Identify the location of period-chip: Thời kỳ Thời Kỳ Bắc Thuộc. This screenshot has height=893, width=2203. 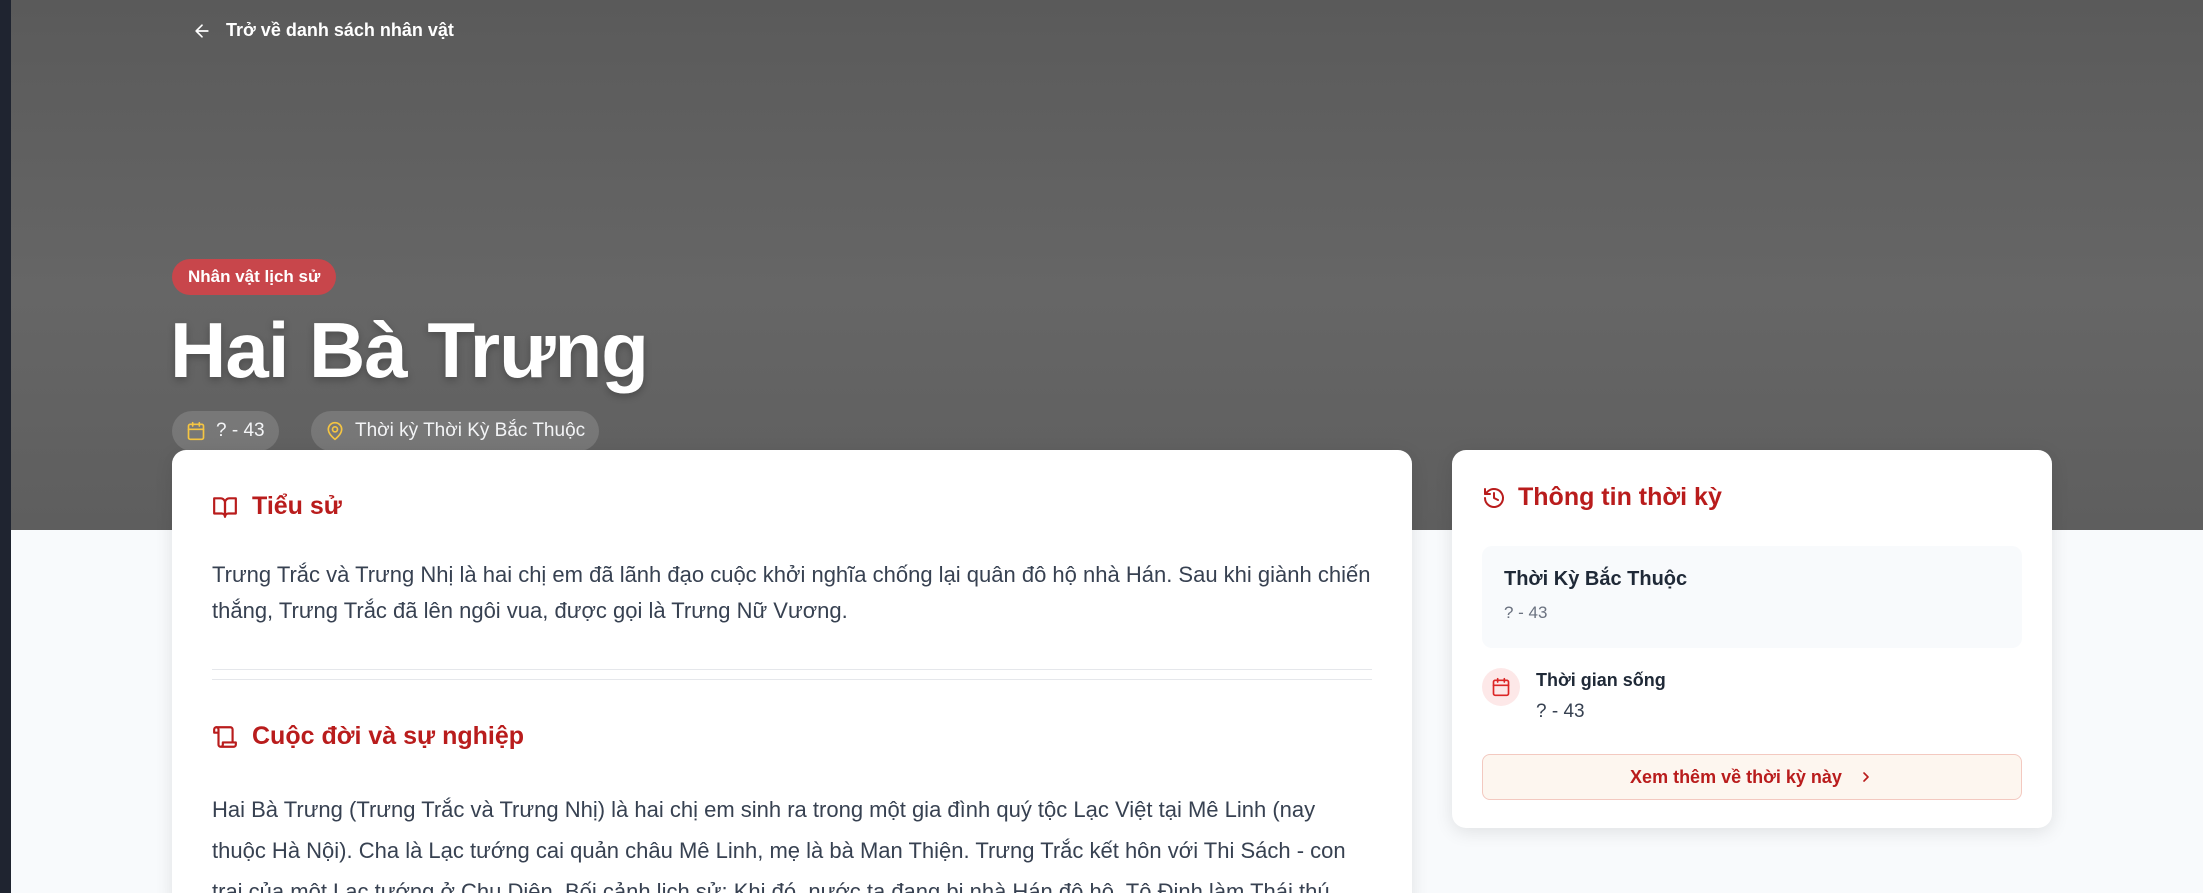
(455, 431).